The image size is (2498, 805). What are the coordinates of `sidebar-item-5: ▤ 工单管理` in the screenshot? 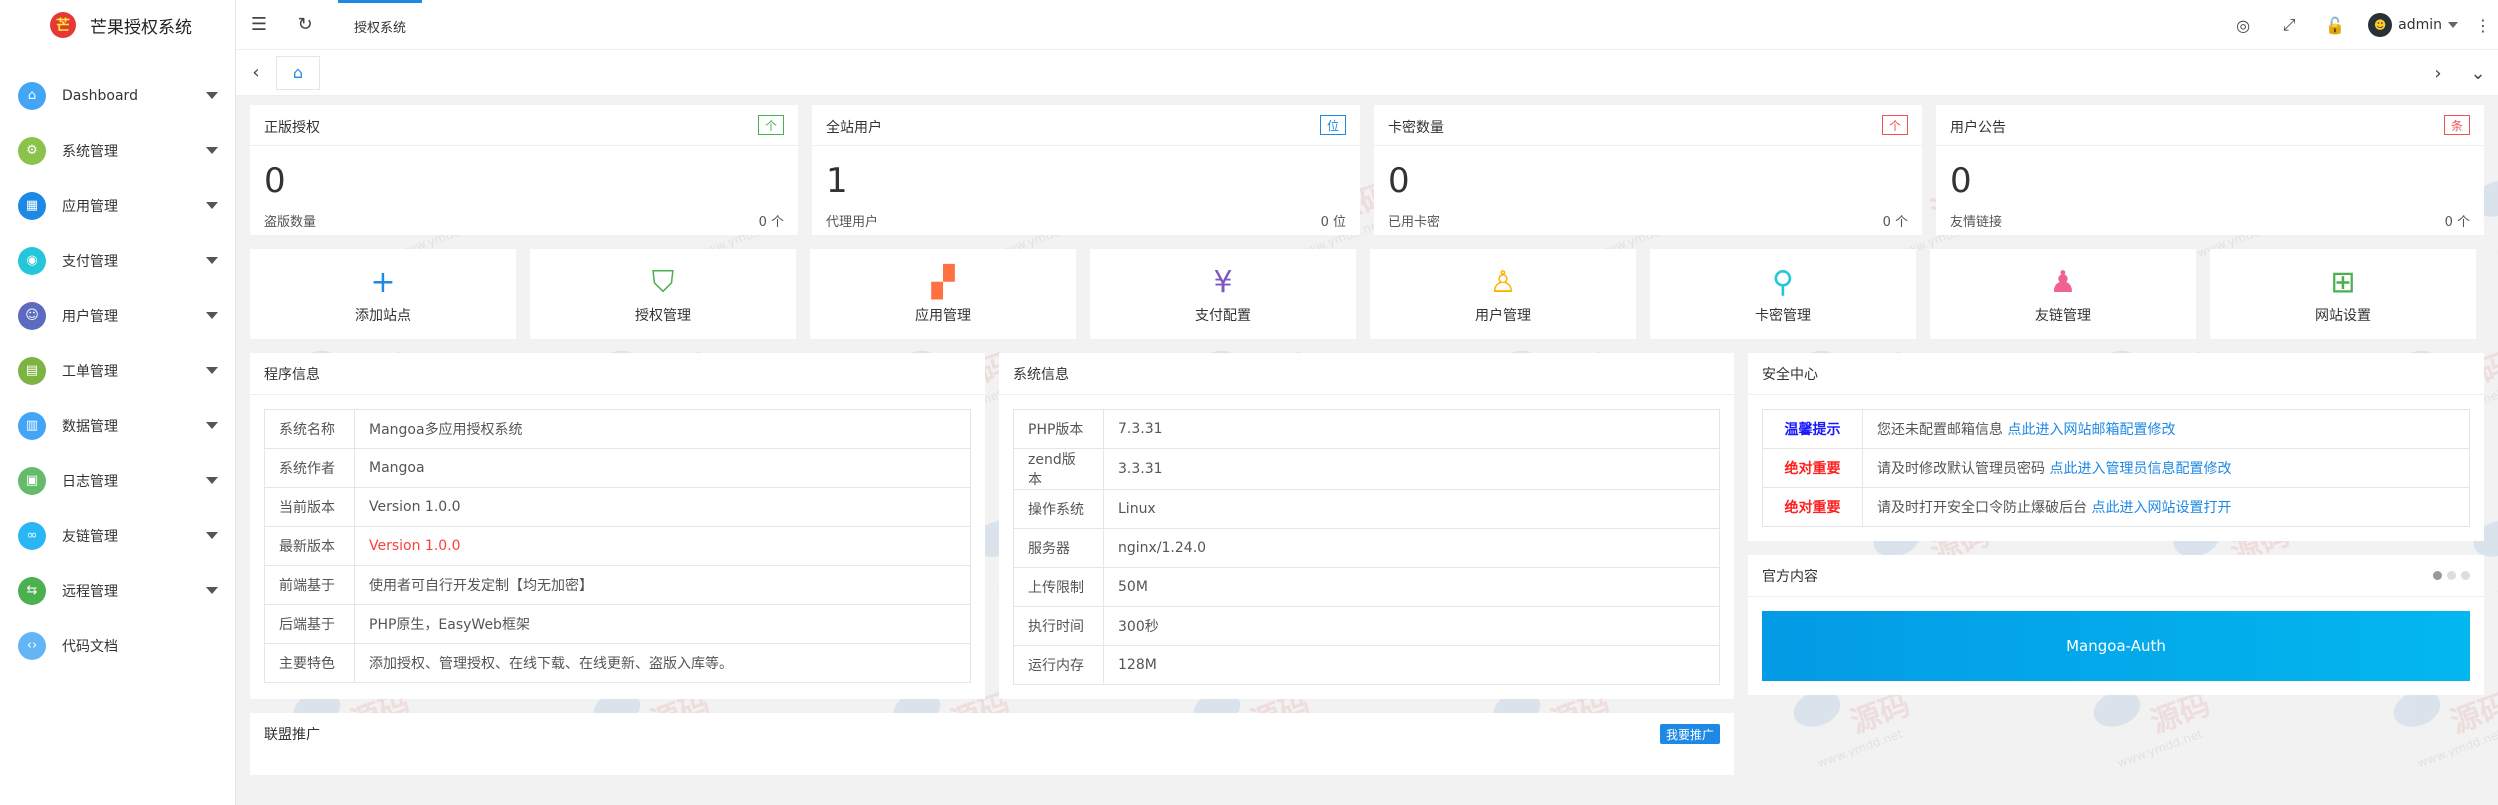 It's located at (117, 370).